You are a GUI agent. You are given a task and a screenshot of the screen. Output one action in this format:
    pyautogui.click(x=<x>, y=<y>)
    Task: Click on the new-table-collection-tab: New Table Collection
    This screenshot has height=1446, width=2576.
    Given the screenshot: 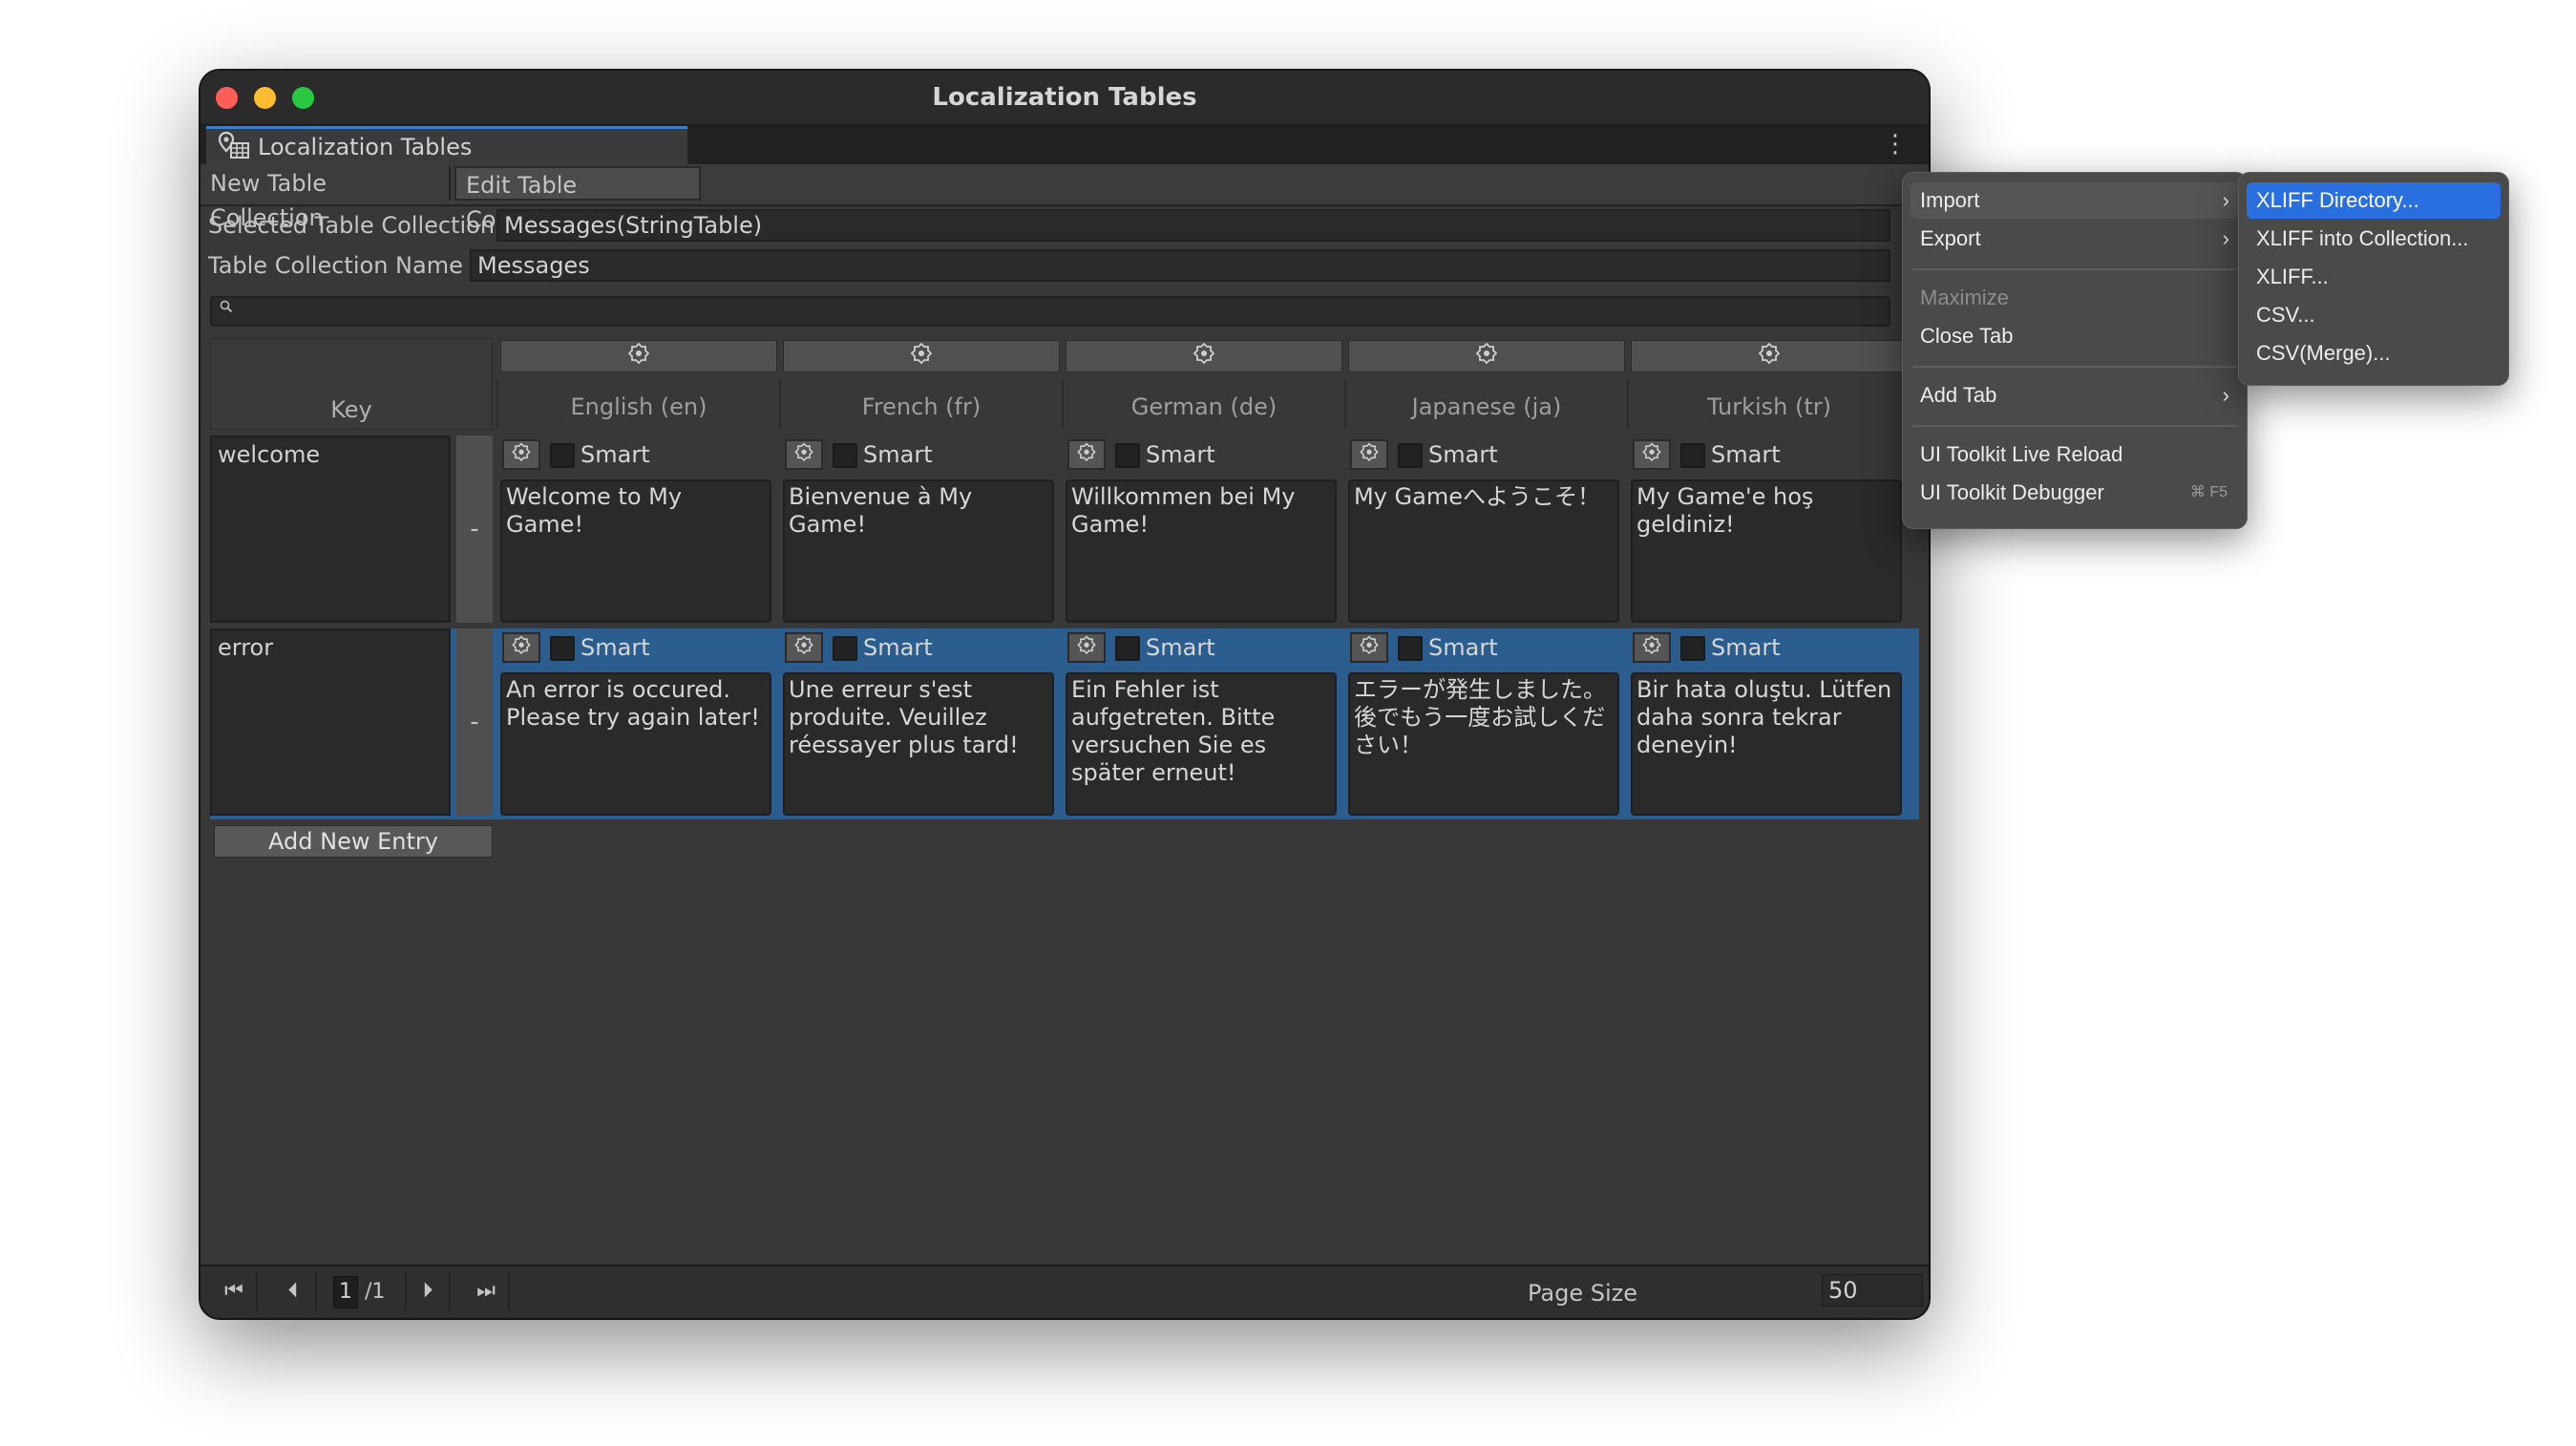 What is the action you would take?
    pyautogui.click(x=326, y=199)
    